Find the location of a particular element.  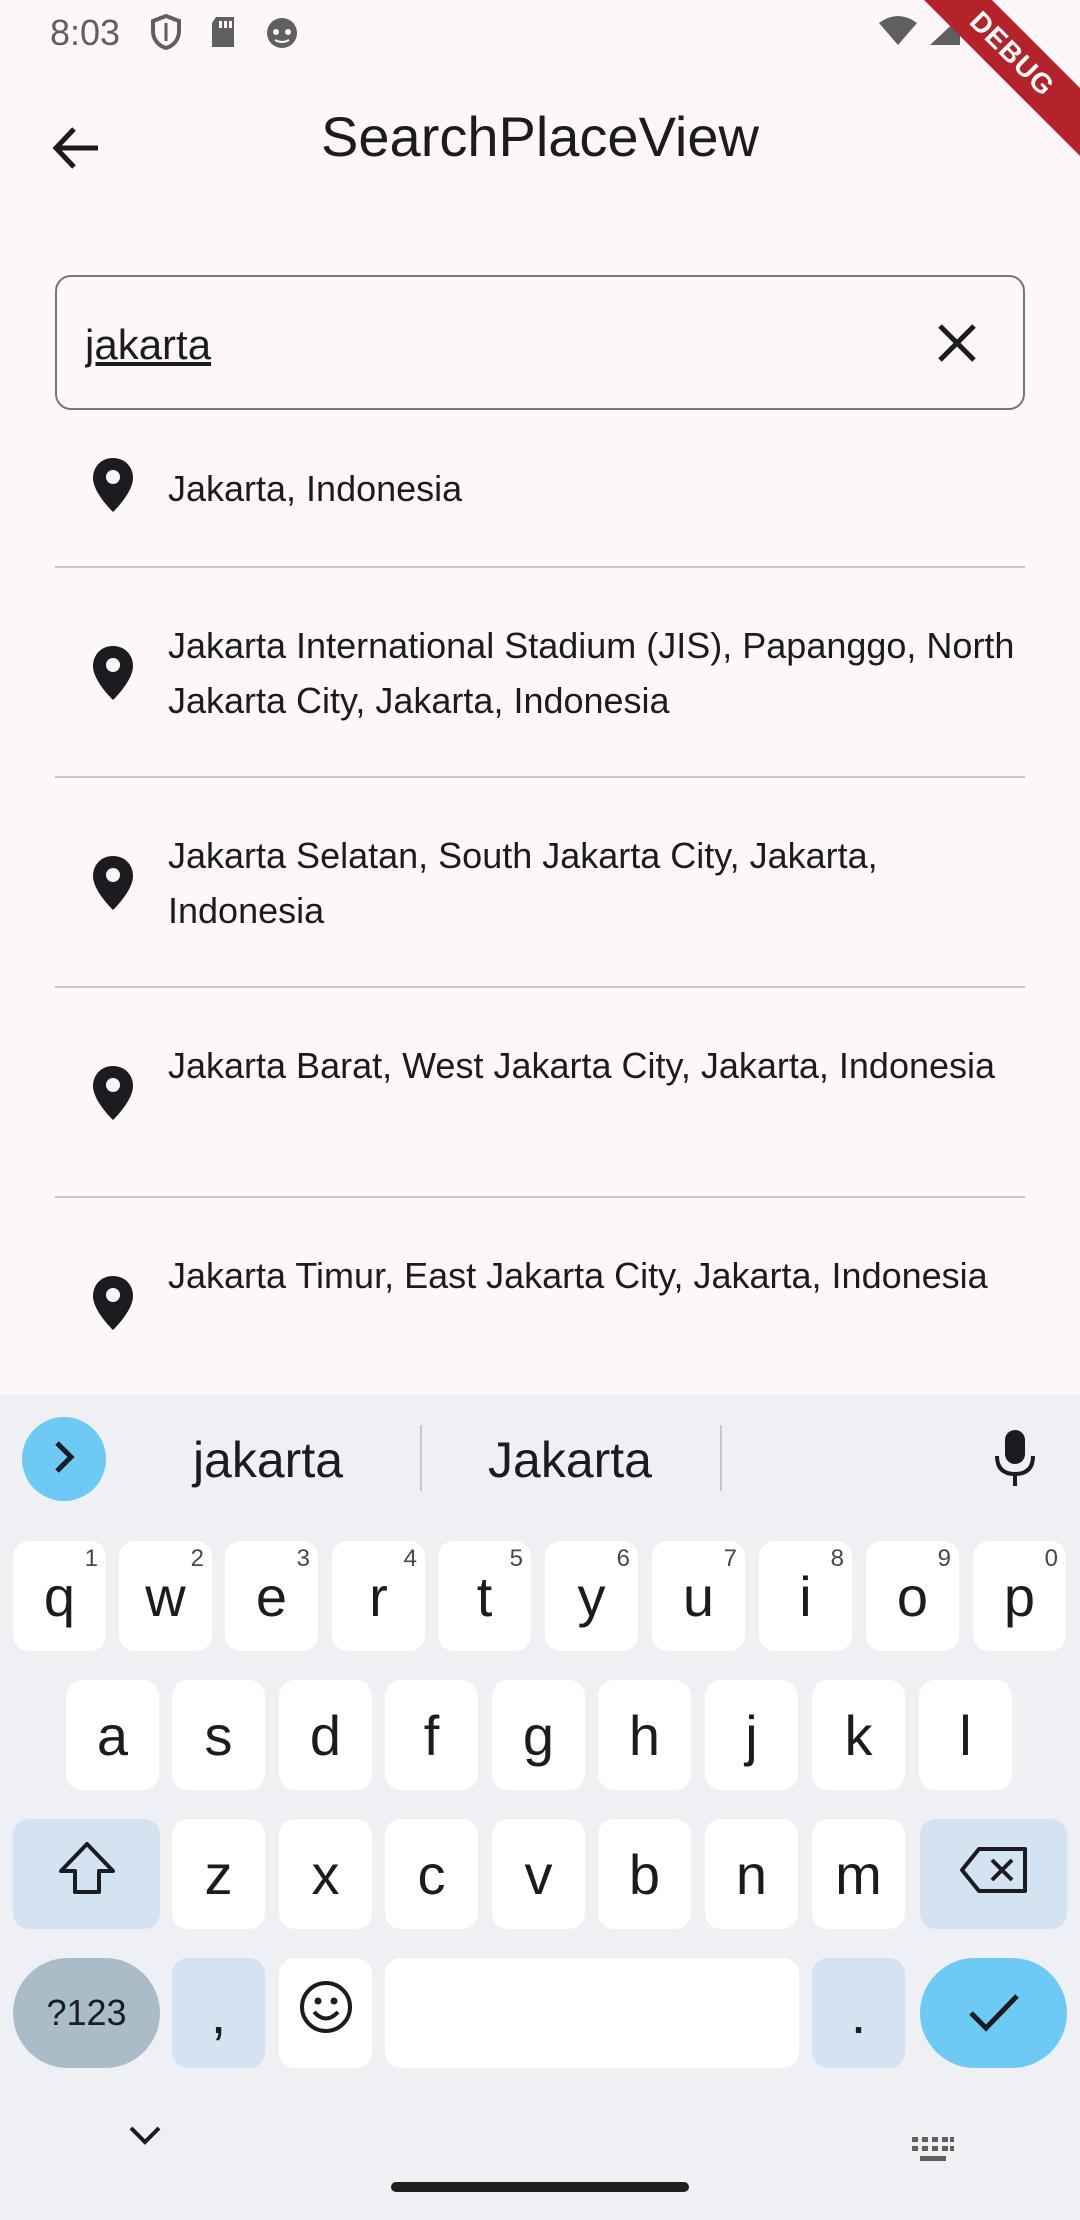

wifi-icon is located at coordinates (898, 33).